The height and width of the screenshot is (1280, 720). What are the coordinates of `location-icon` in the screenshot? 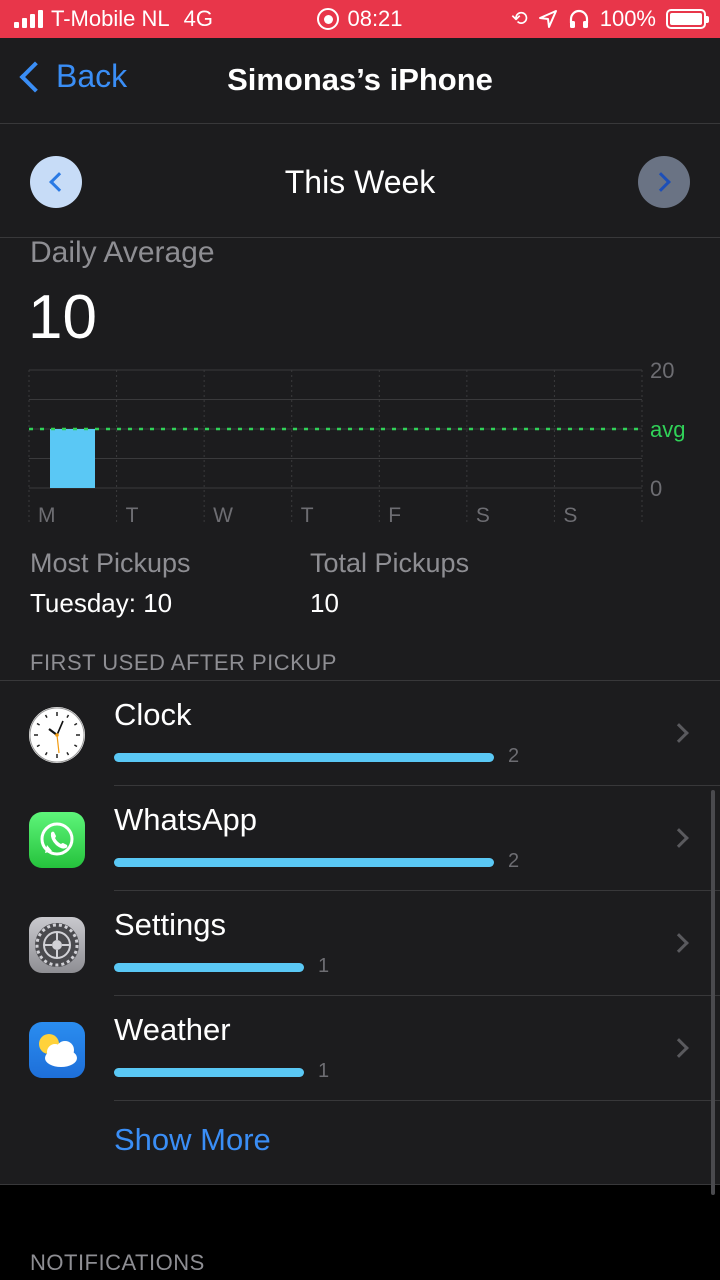 It's located at (547, 19).